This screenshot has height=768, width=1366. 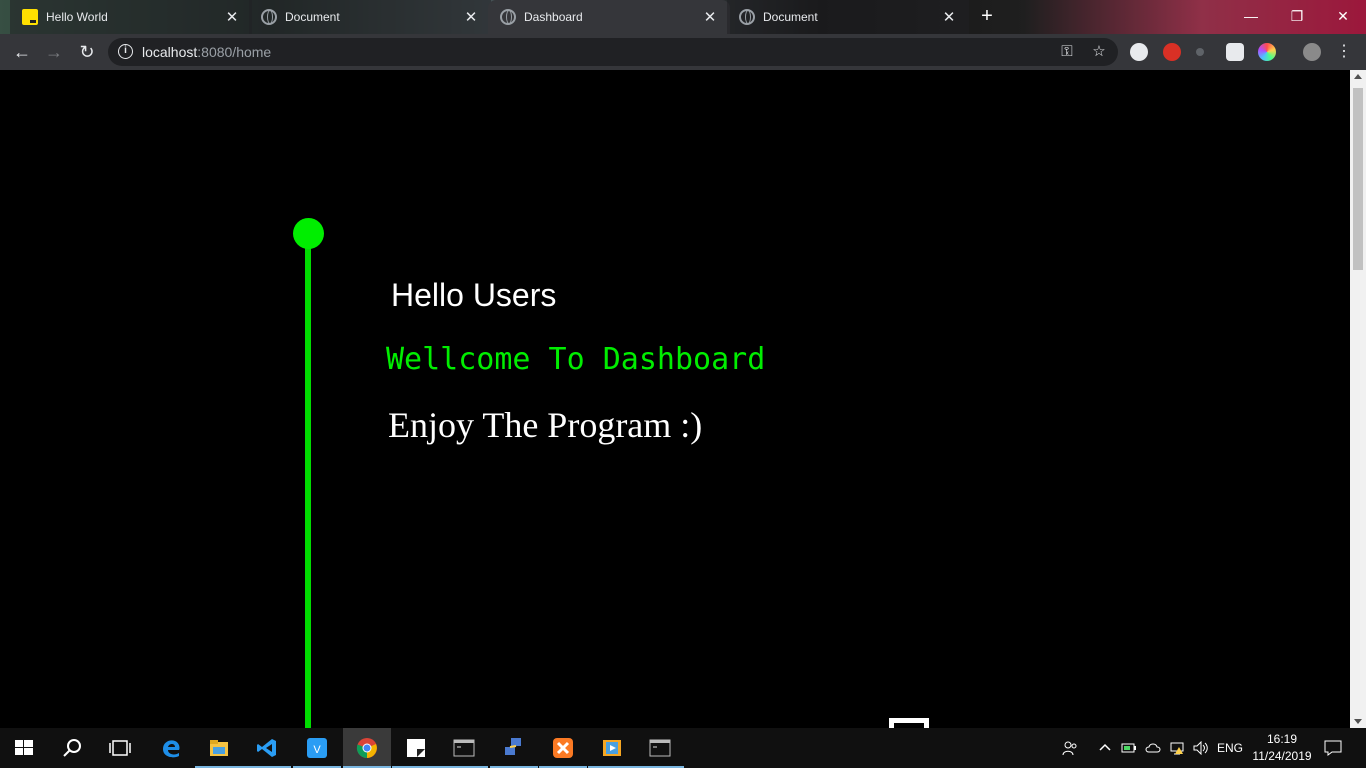 I want to click on minimize-button: —, so click(x=1251, y=17).